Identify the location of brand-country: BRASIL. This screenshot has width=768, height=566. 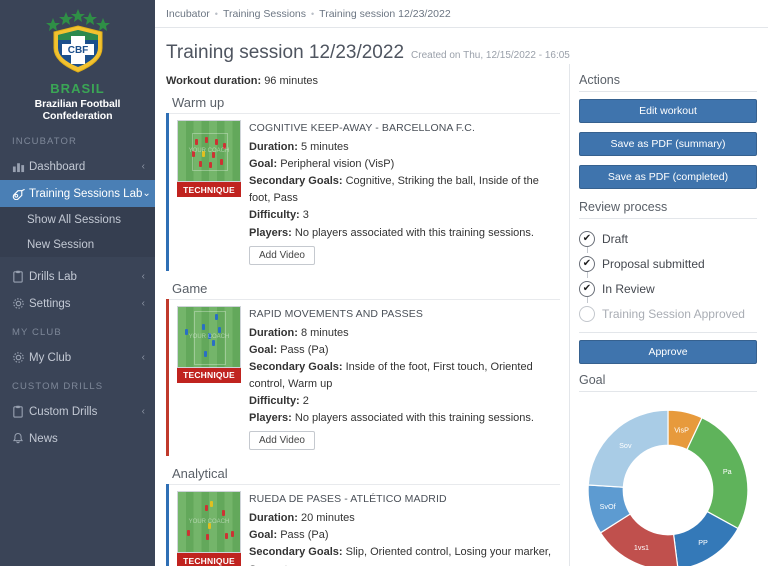
(77, 88).